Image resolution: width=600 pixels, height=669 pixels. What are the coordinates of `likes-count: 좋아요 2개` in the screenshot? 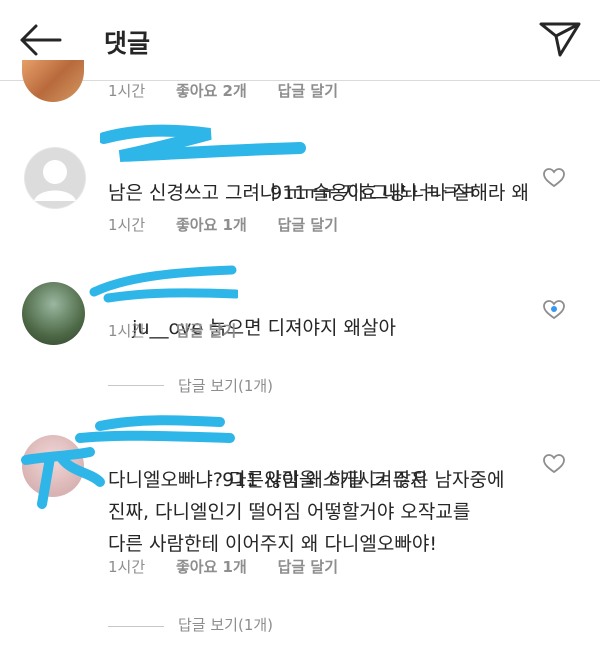 It's located at (211, 91).